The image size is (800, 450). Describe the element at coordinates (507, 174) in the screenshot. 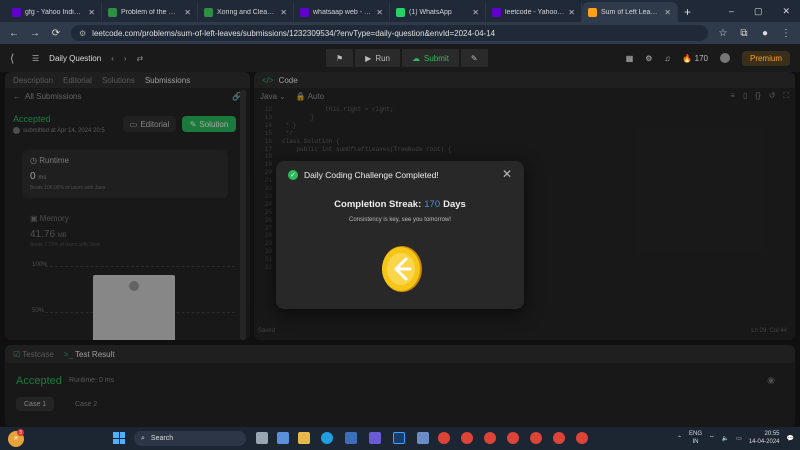

I see `close-icon: ✕` at that location.